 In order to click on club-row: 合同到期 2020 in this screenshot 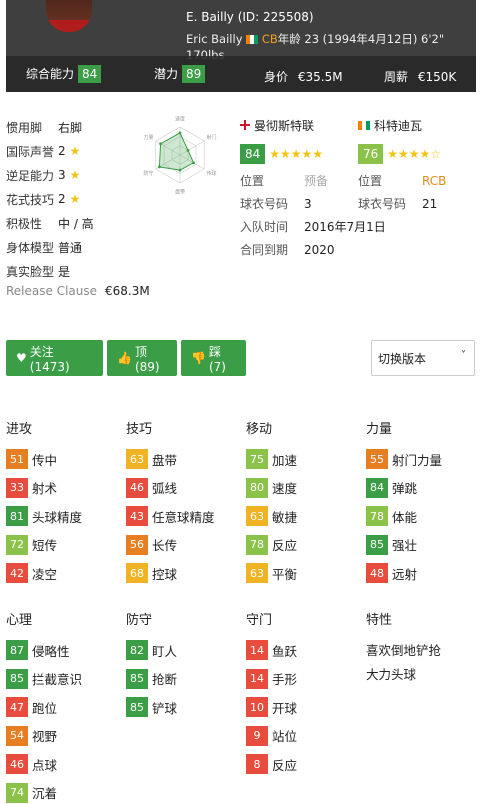, I will do `click(287, 250)`.